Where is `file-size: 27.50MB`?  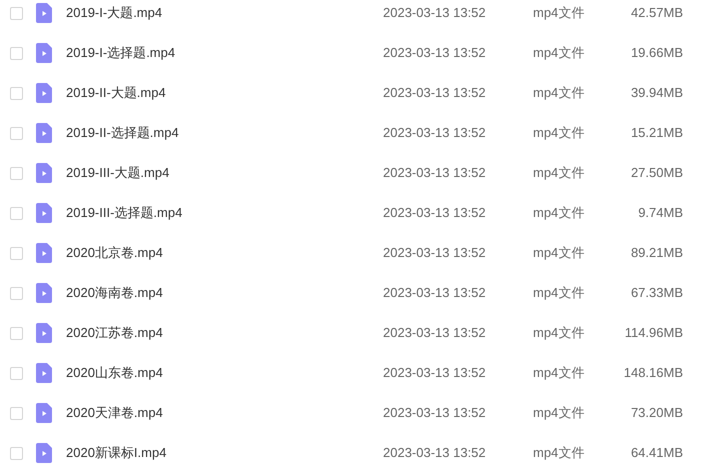
file-size: 27.50MB is located at coordinates (656, 173).